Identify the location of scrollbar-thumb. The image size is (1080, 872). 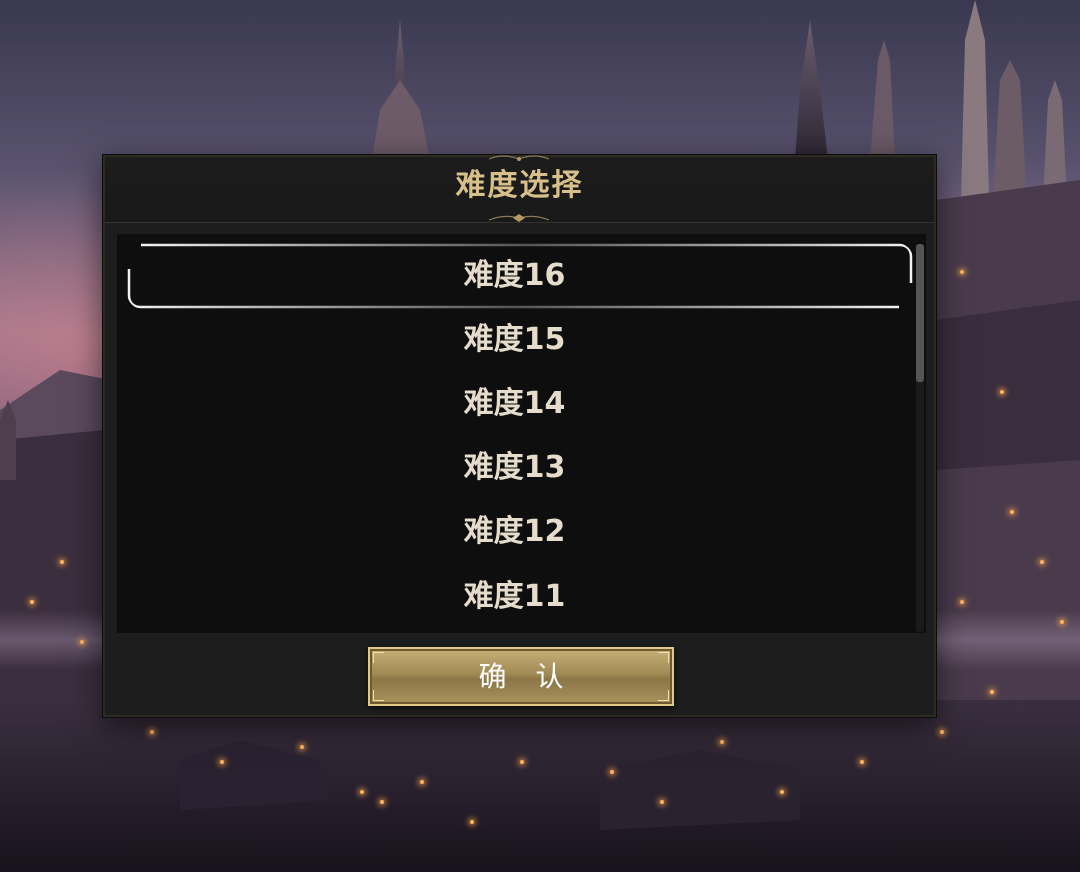
(920, 313).